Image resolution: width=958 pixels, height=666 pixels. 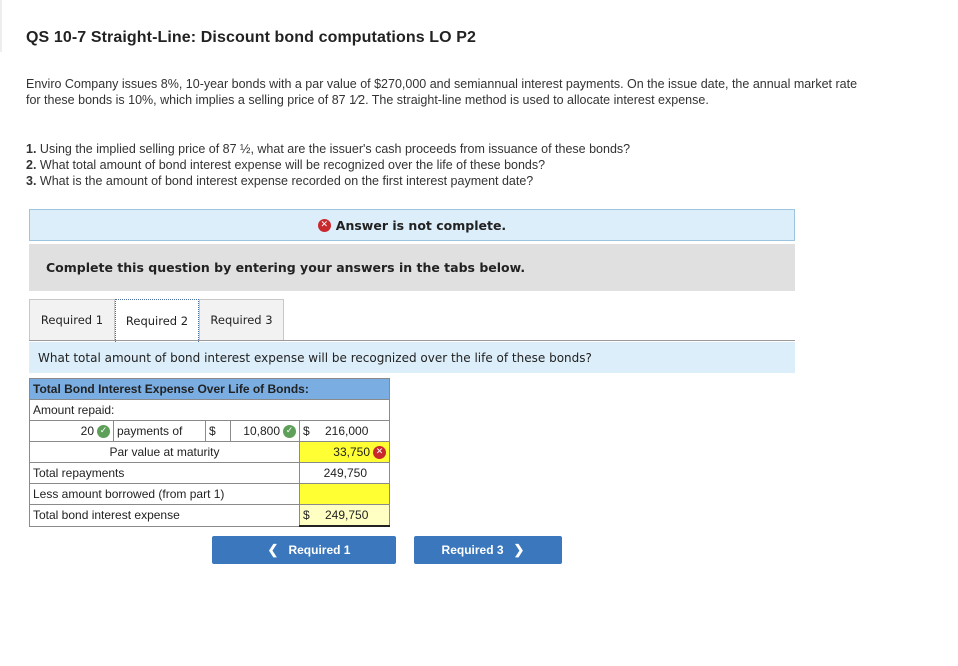 What do you see at coordinates (164, 494) in the screenshot?
I see `less-borrowed-label: Less amount borrowed (from part 1)` at bounding box center [164, 494].